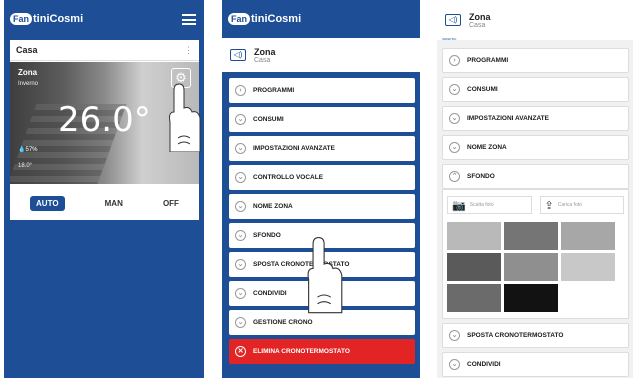  What do you see at coordinates (240, 351) in the screenshot?
I see `close-icon: ✕` at bounding box center [240, 351].